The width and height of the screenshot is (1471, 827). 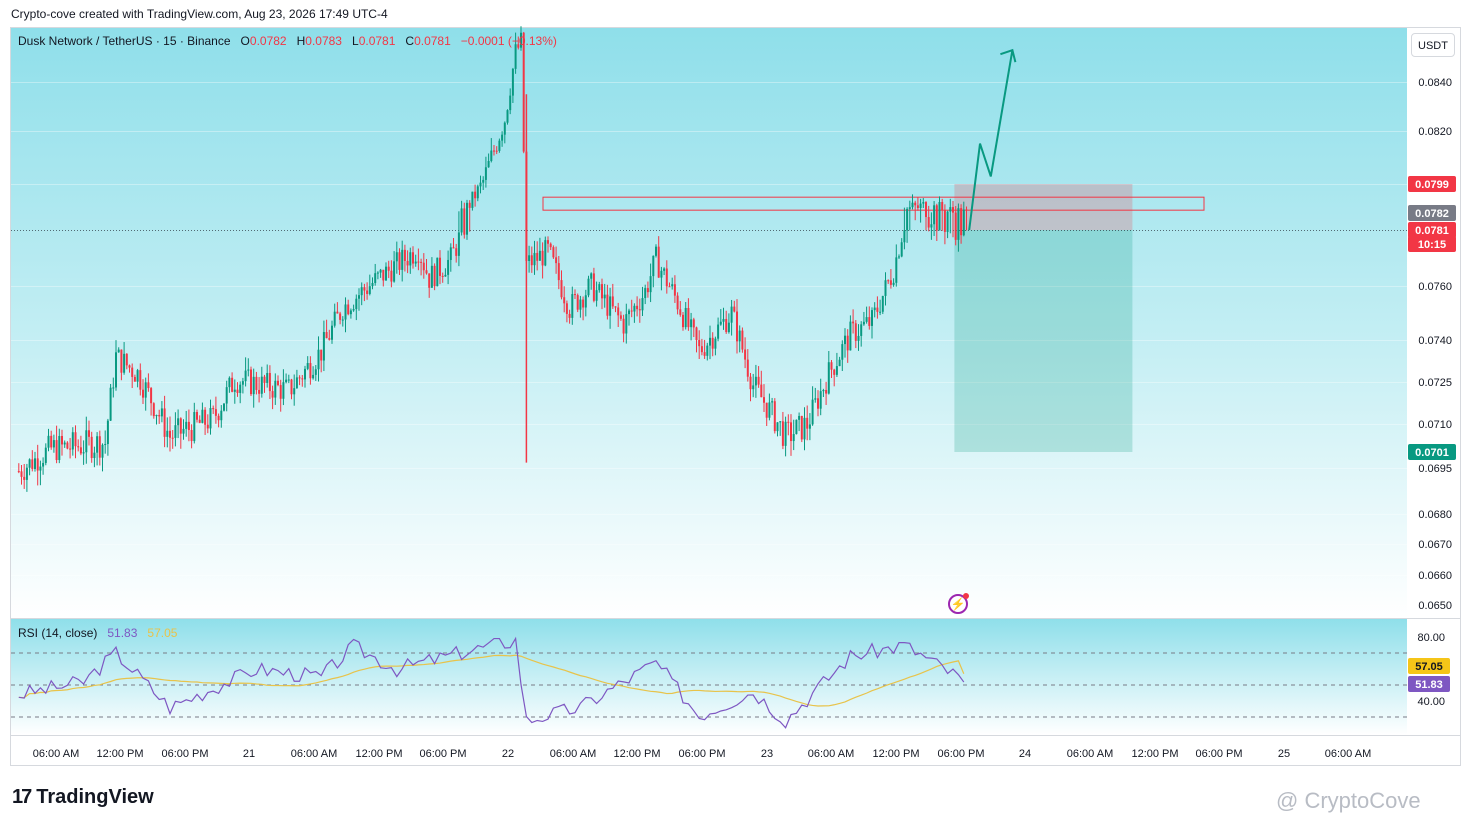 What do you see at coordinates (410, 41) in the screenshot?
I see `close-label: C` at bounding box center [410, 41].